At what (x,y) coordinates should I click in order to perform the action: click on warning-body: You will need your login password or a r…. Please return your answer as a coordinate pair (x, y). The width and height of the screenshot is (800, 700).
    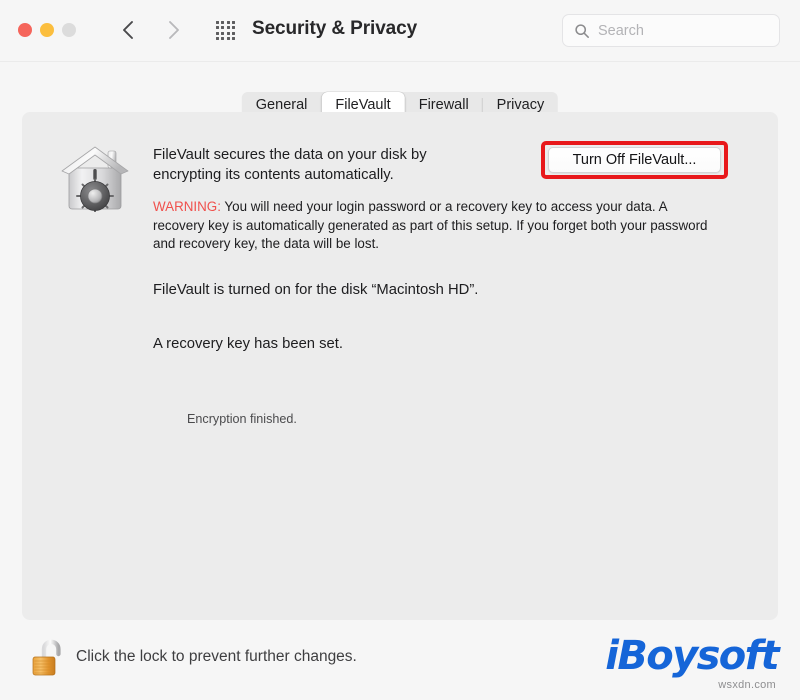
    Looking at the image, I should click on (430, 225).